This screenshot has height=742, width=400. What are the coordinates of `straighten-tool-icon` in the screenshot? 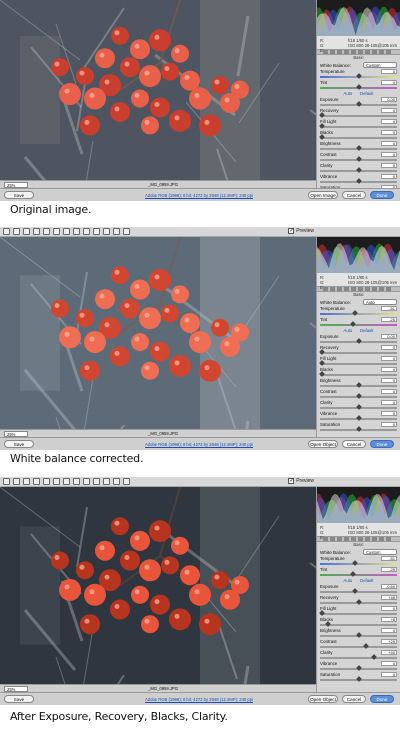 It's located at (56, 481).